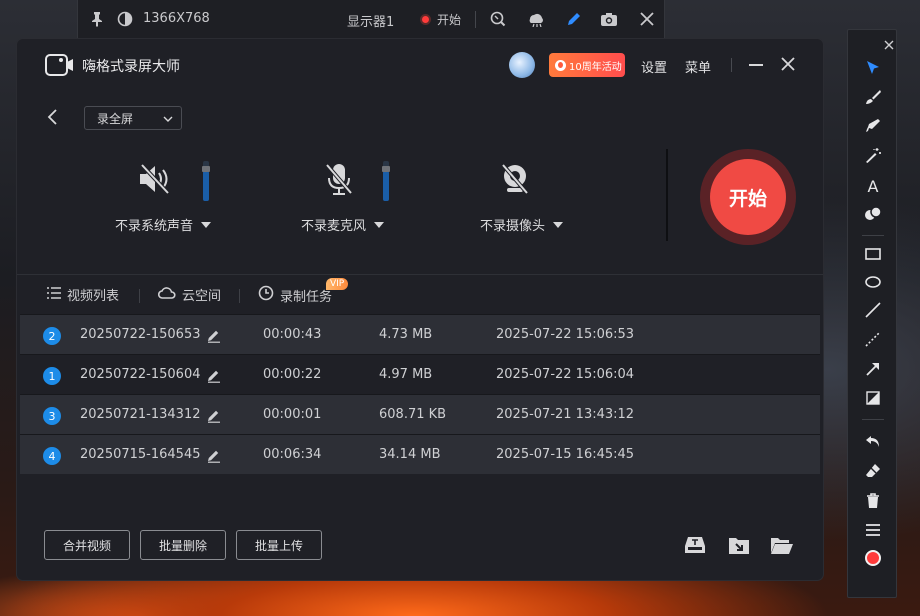 Image resolution: width=920 pixels, height=616 pixels. I want to click on line-icon, so click(873, 310).